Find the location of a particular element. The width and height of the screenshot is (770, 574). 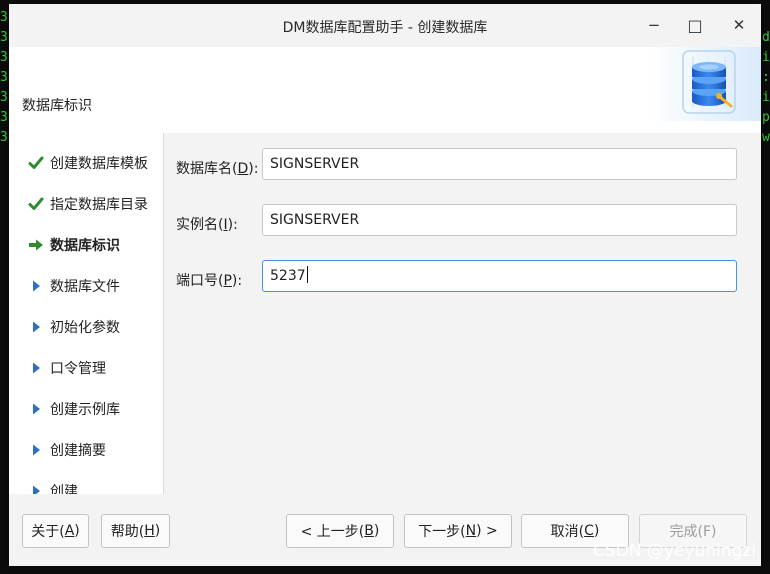

step-item: 创建数据库模板 is located at coordinates (87, 163).